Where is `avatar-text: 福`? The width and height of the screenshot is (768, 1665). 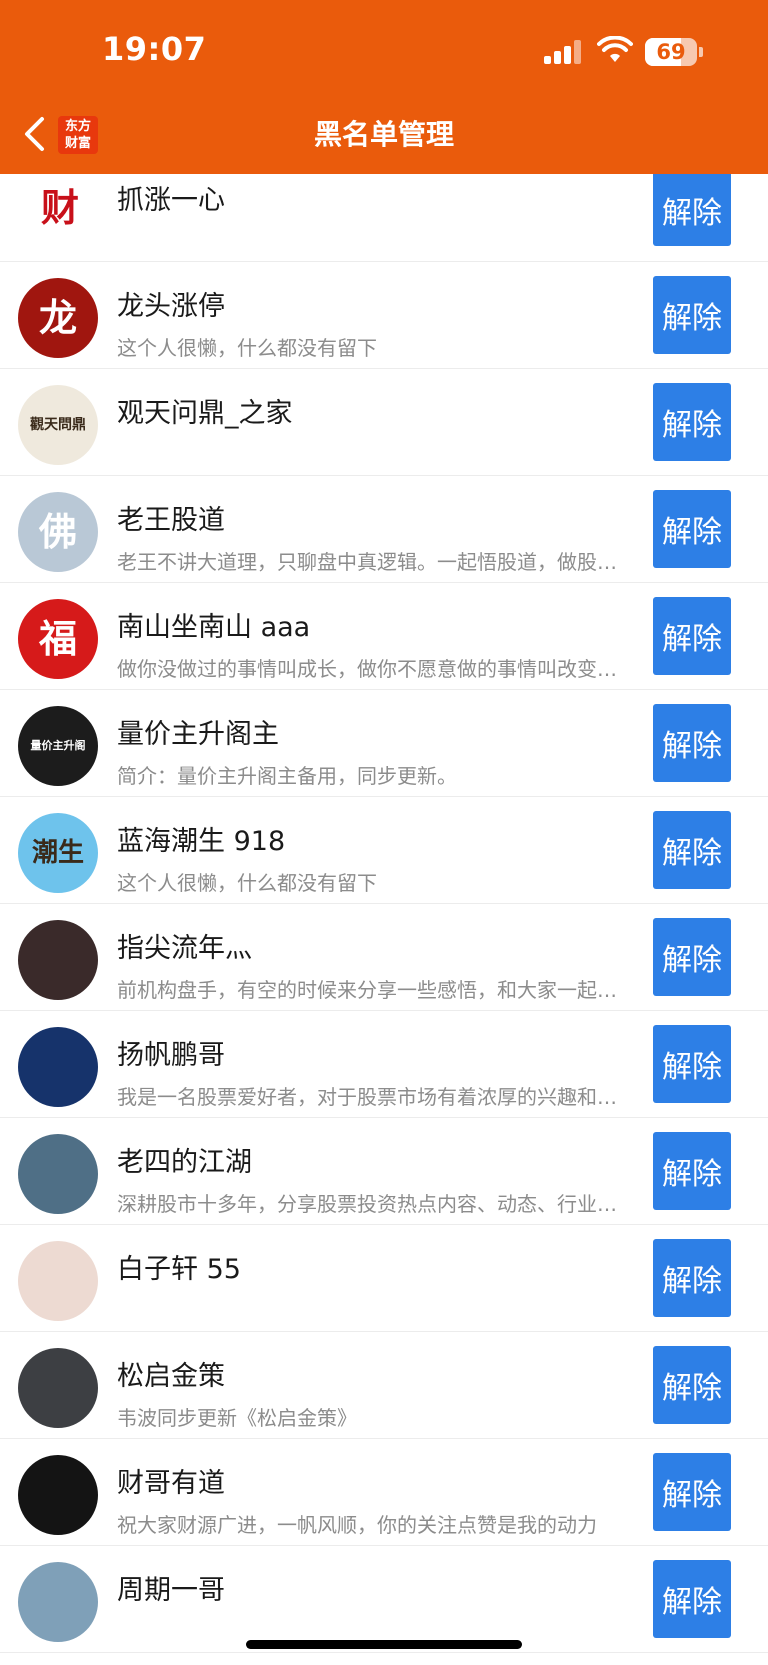 avatar-text: 福 is located at coordinates (57, 639).